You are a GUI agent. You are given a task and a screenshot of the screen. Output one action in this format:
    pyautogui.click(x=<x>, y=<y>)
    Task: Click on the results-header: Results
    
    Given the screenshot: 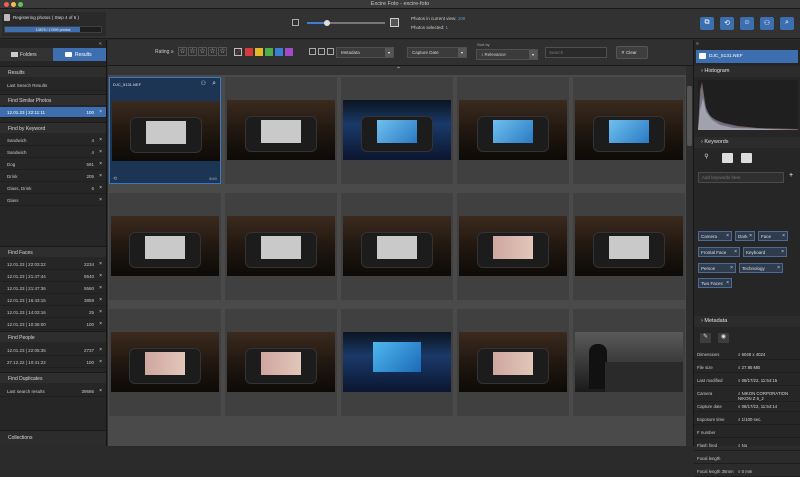 What is the action you would take?
    pyautogui.click(x=53, y=71)
    